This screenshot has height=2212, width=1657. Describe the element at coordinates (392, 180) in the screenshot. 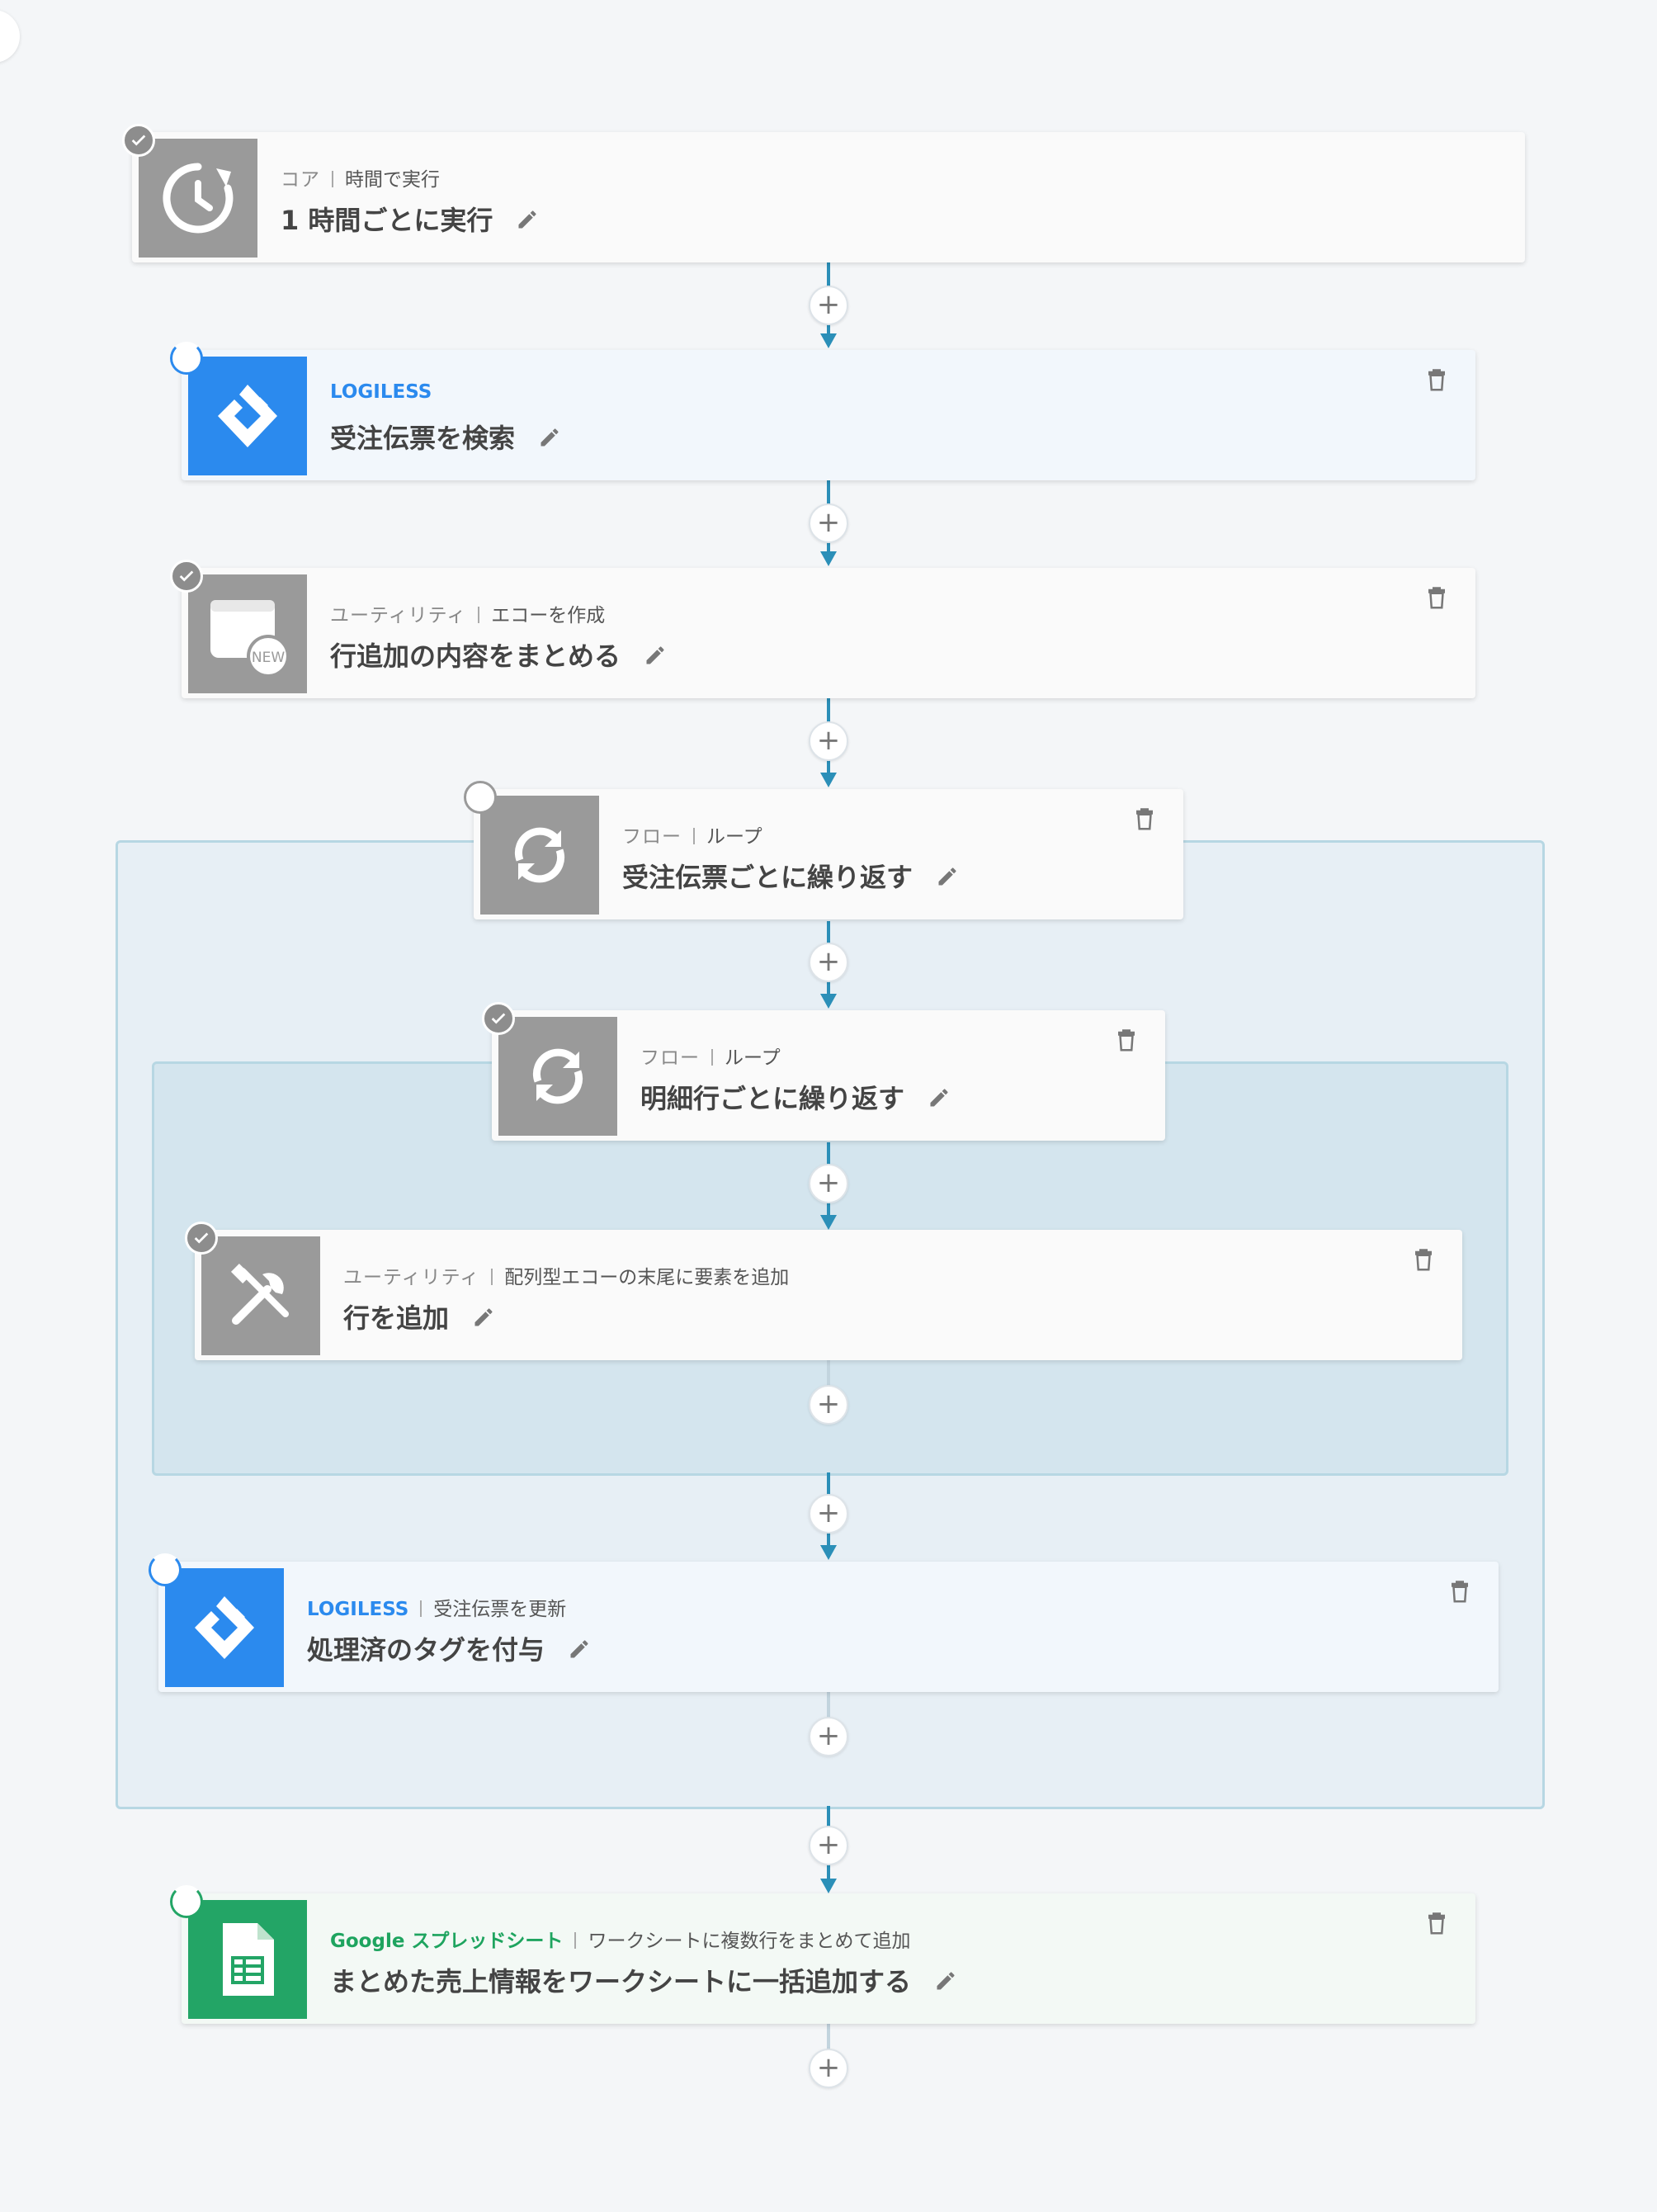

I see `step-action: 時間で実行` at that location.